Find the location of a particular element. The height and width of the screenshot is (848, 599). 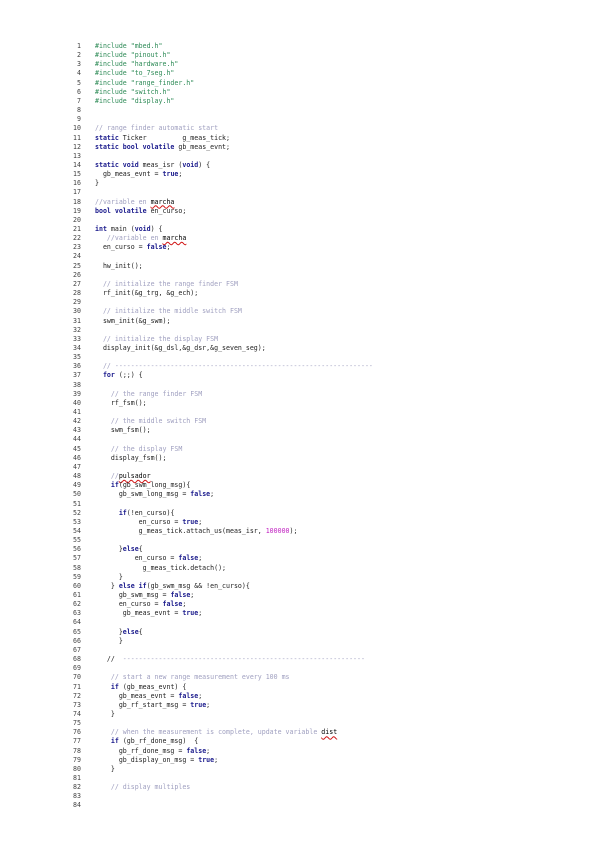

code-token: meas_isr ( is located at coordinates (160, 164).